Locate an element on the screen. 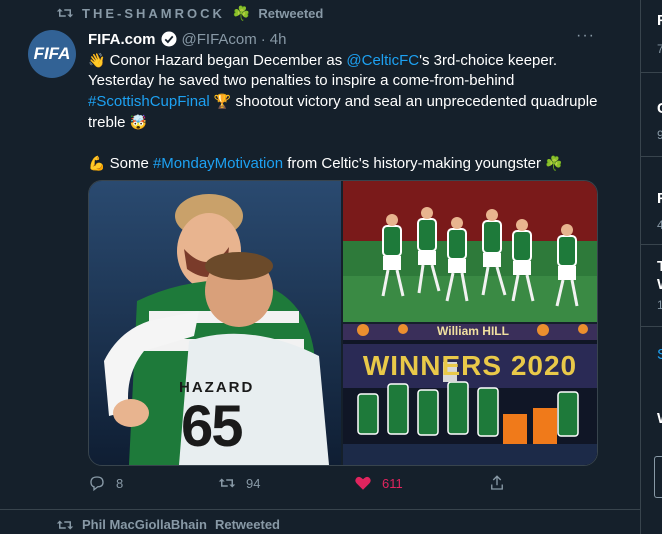  tweet-header: FIFA.com @FIFAcom · 4h is located at coordinates (187, 39).